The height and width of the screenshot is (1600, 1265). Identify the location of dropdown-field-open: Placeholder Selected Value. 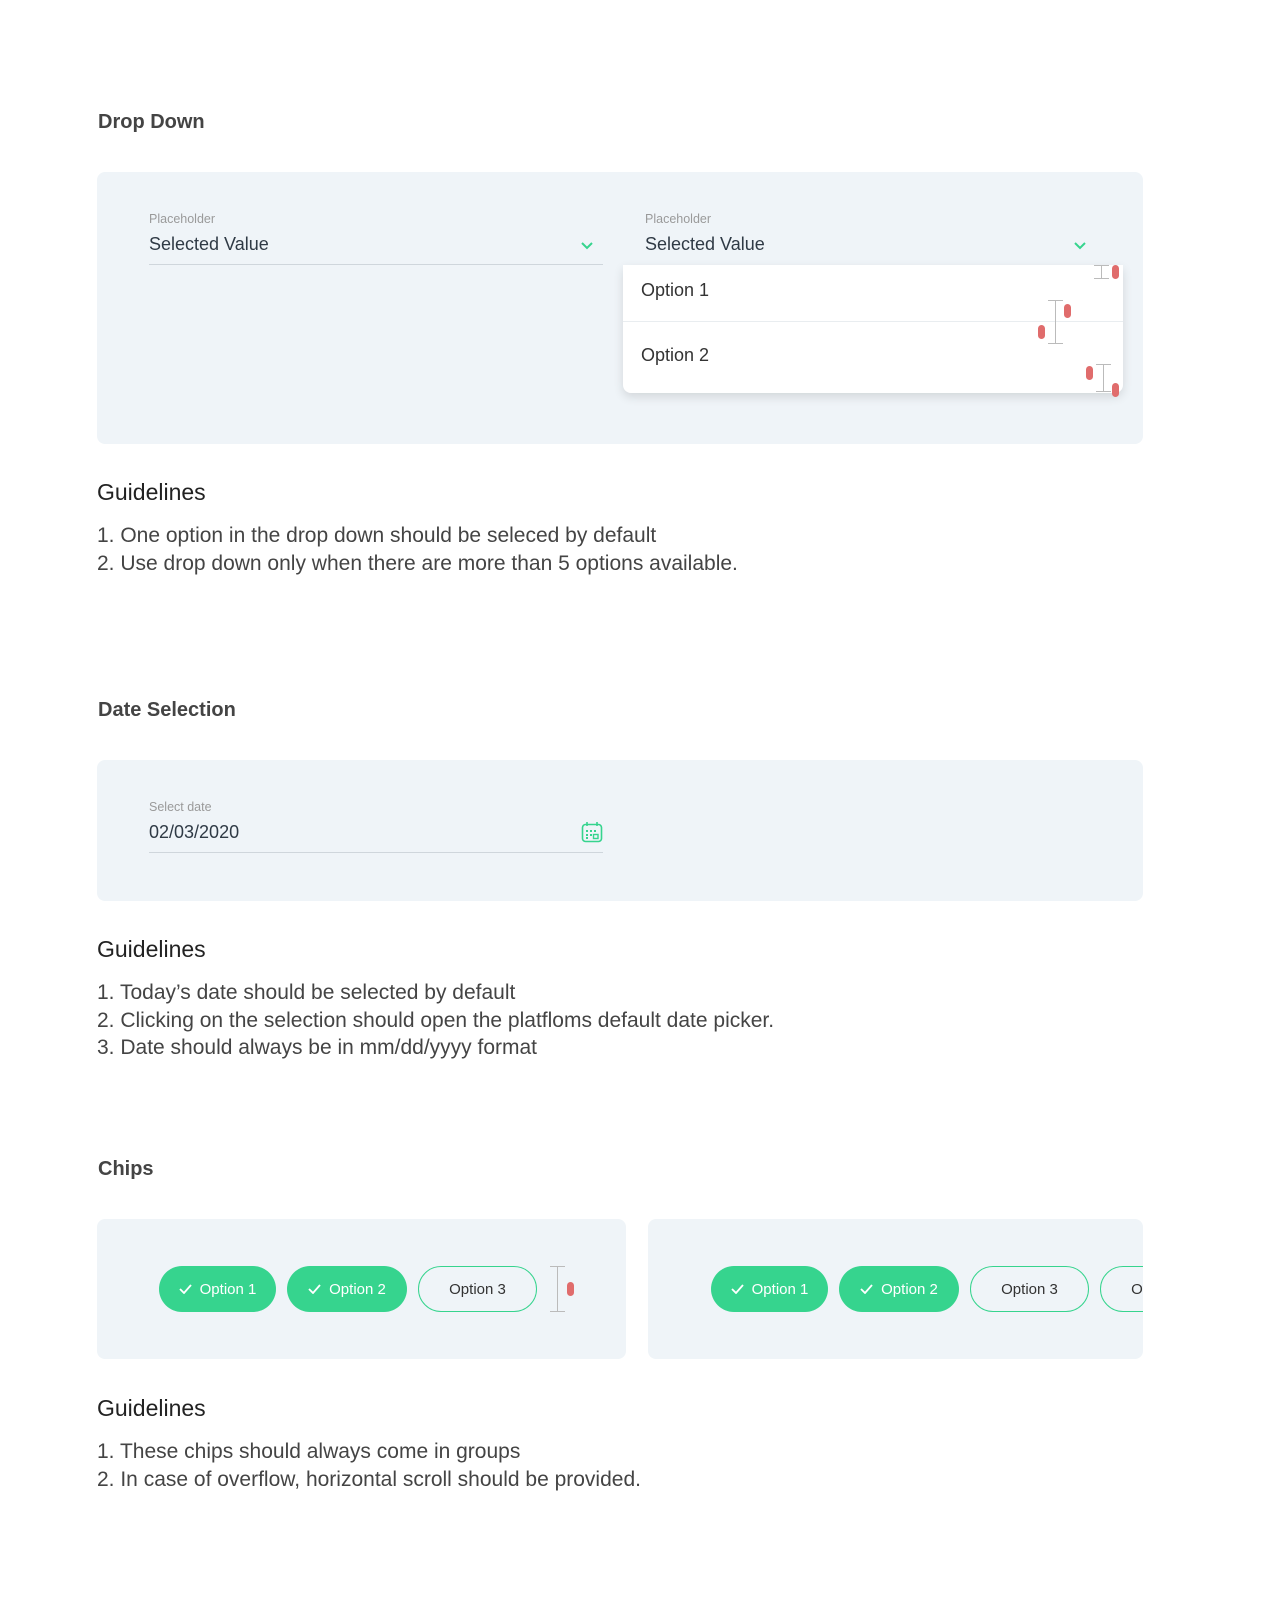
(870, 238).